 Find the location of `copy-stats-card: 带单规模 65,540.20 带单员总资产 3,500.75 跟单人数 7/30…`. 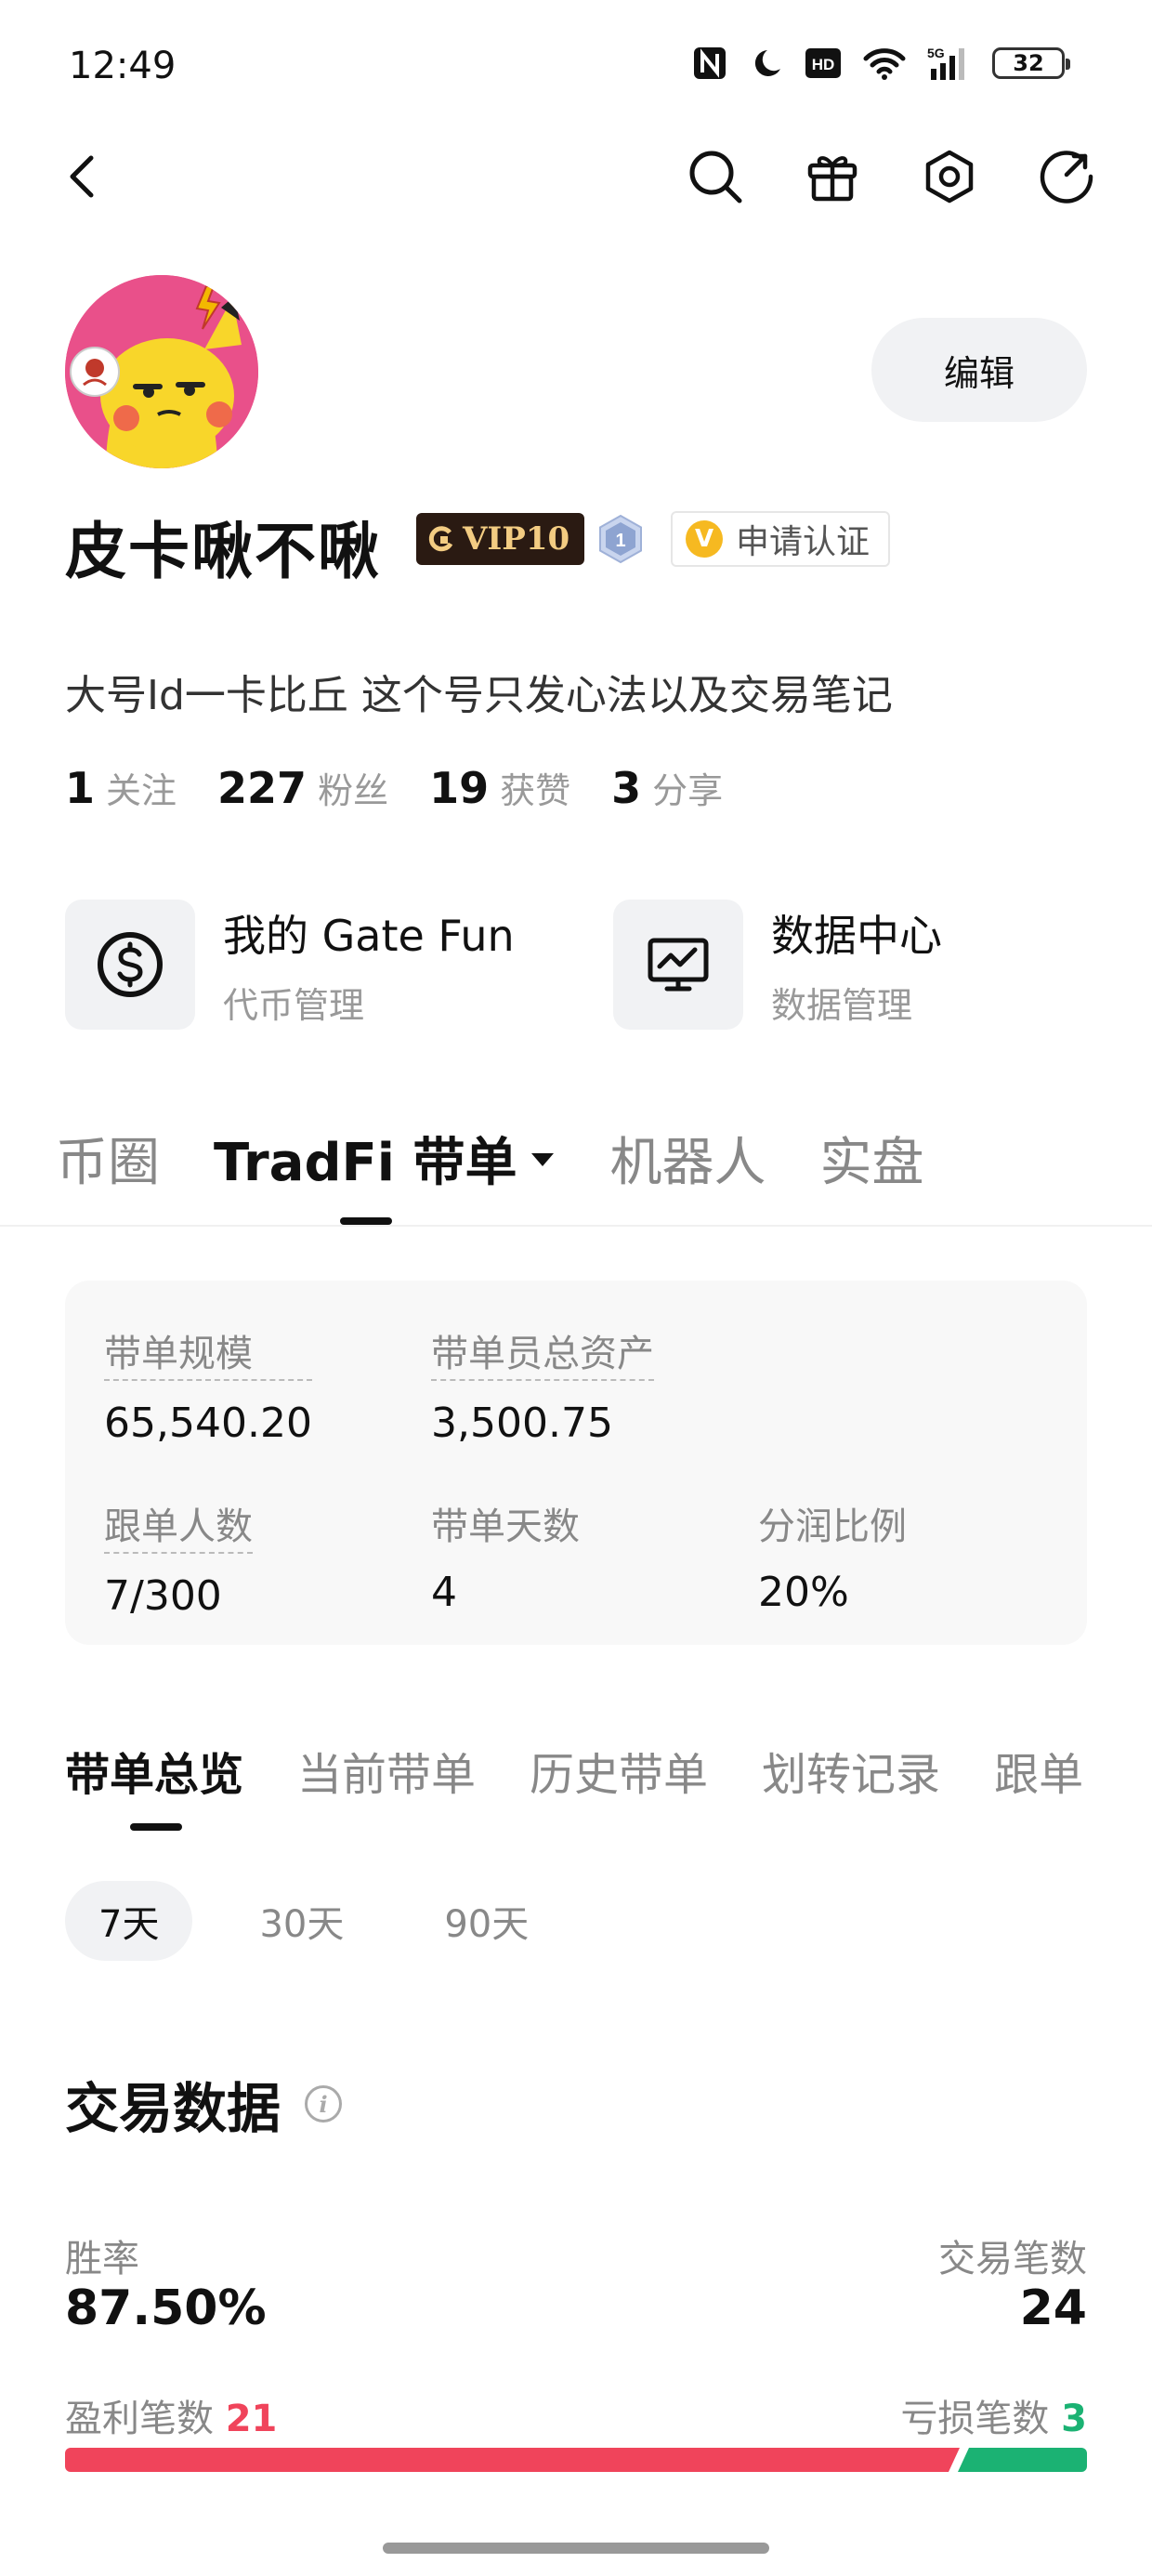

copy-stats-card: 带单规模 65,540.20 带单员总资产 3,500.75 跟单人数 7/30… is located at coordinates (576, 1463).